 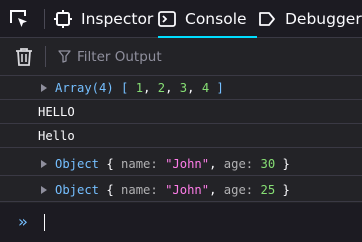 I want to click on filter-output-input: Filter Output, so click(x=110, y=56).